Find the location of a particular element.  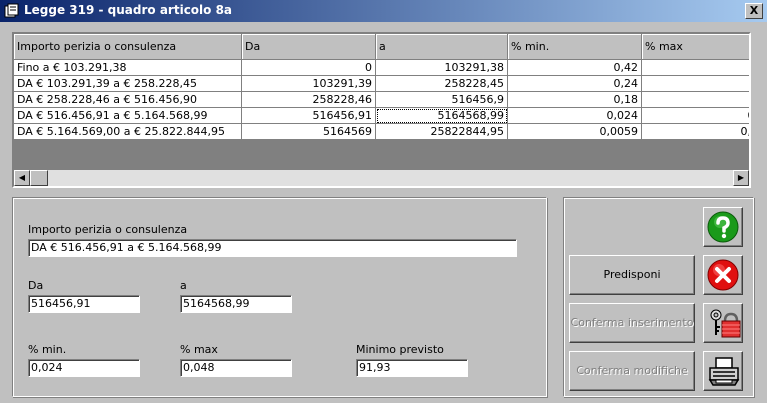

column-header-importo: Importo perizia o consulenza is located at coordinates (128, 47).